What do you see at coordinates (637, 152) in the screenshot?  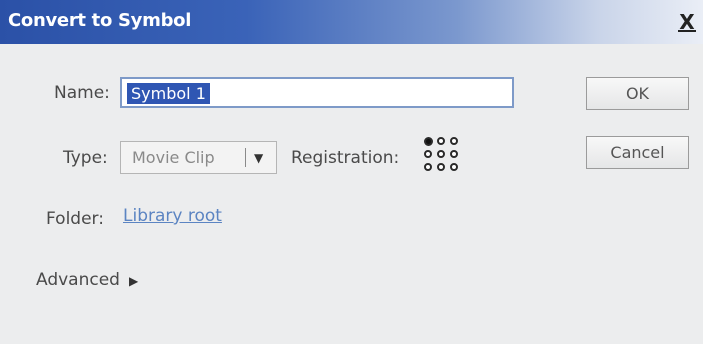 I see `cancel-button: Cancel` at bounding box center [637, 152].